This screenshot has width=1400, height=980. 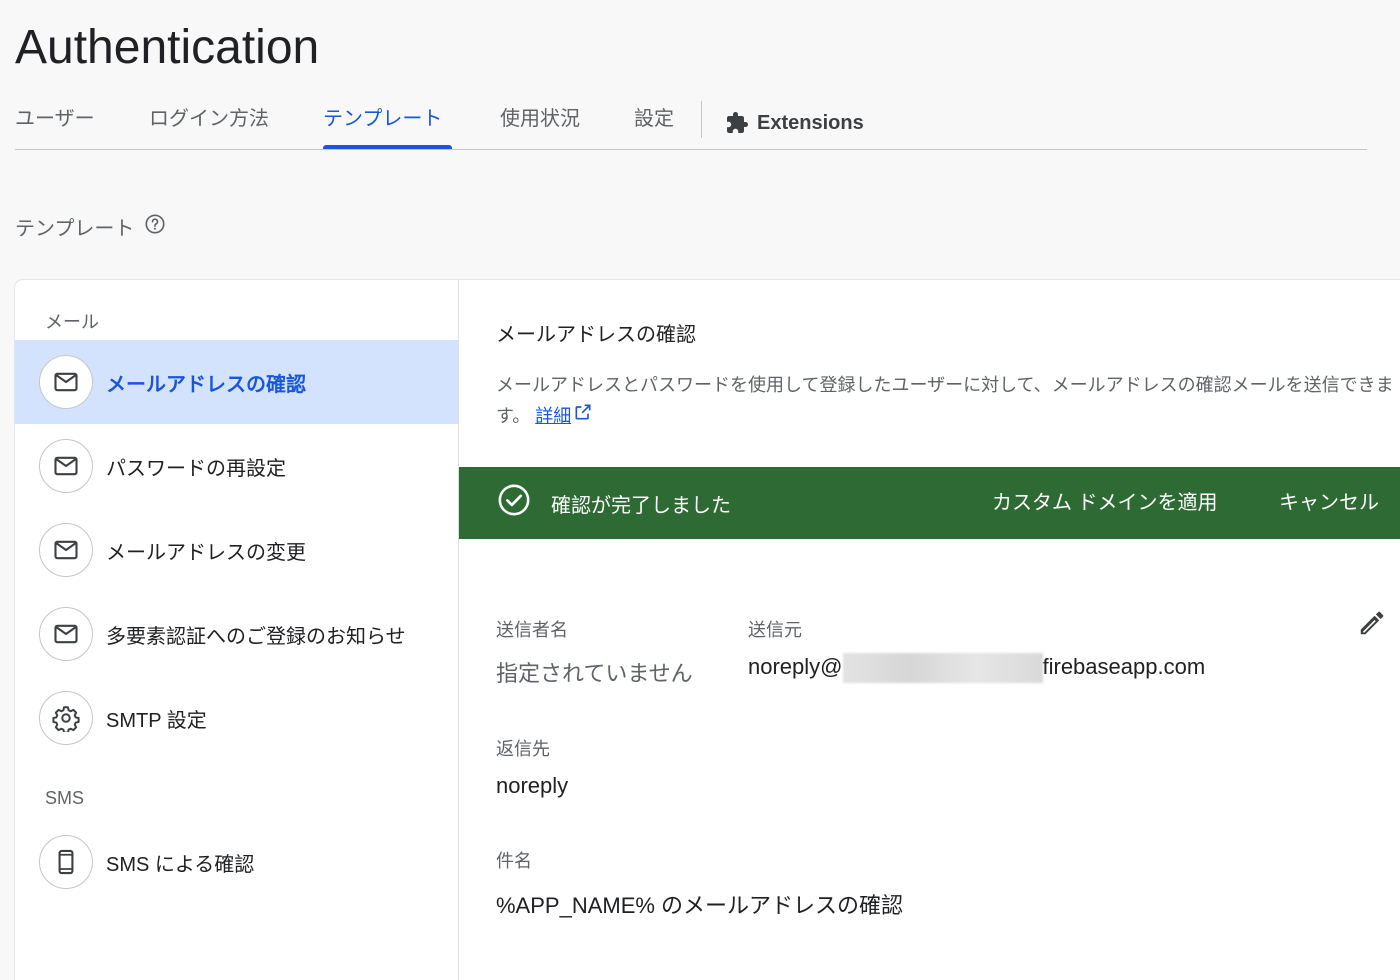 I want to click on tab-templates: テンプレート, so click(x=382, y=122).